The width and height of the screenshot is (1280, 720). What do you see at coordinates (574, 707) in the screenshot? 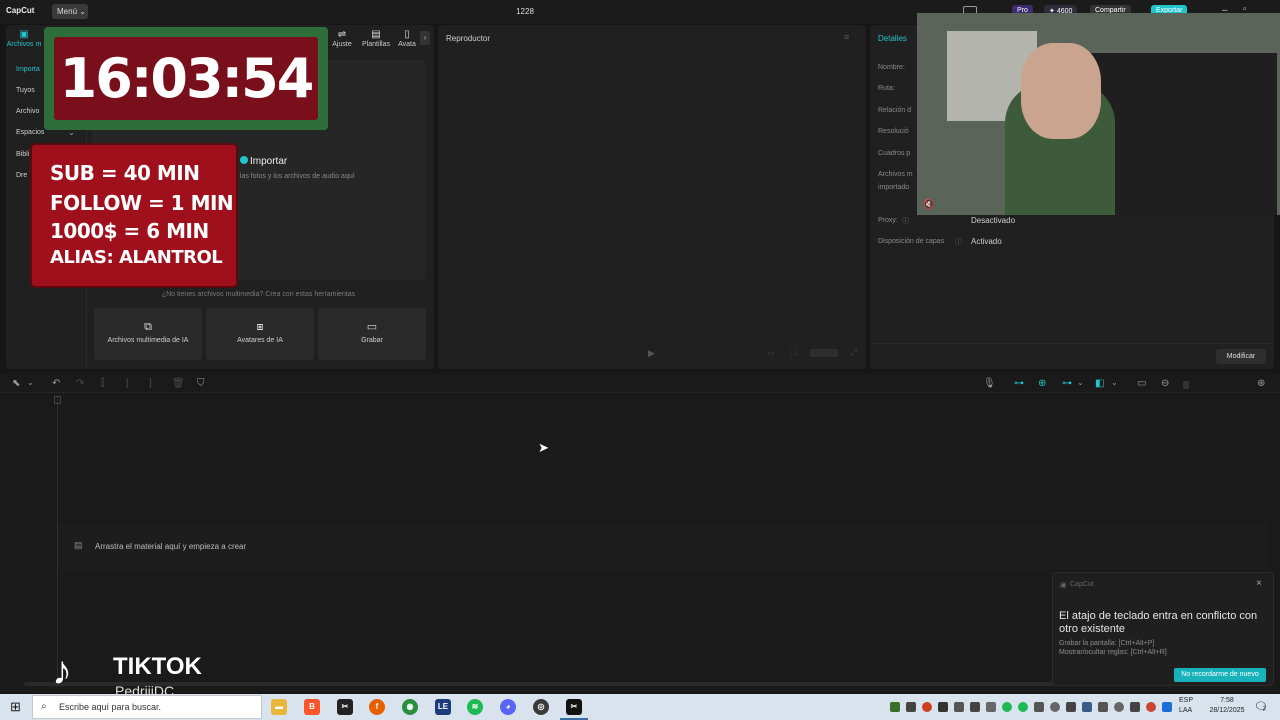
I see `capcut-active-icon: ✂` at bounding box center [574, 707].